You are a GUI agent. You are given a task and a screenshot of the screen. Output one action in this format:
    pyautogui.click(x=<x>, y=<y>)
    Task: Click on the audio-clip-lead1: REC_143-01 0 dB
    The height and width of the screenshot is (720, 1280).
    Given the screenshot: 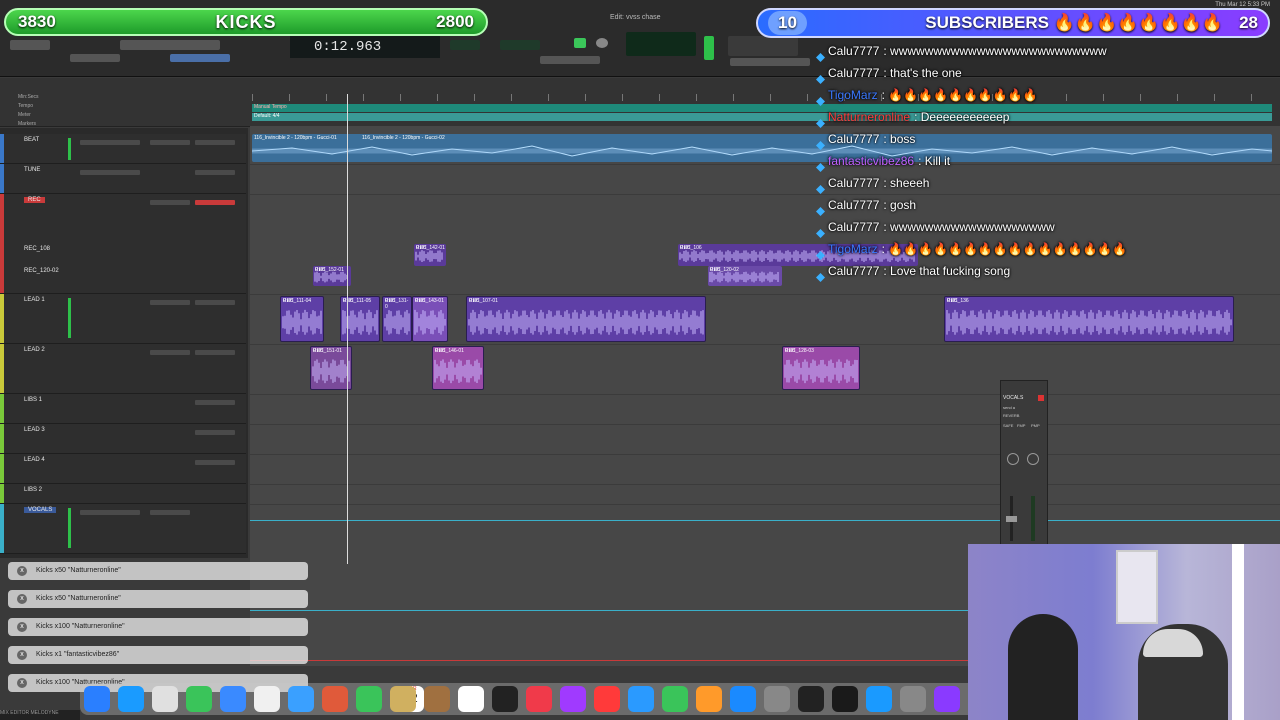 What is the action you would take?
    pyautogui.click(x=430, y=319)
    